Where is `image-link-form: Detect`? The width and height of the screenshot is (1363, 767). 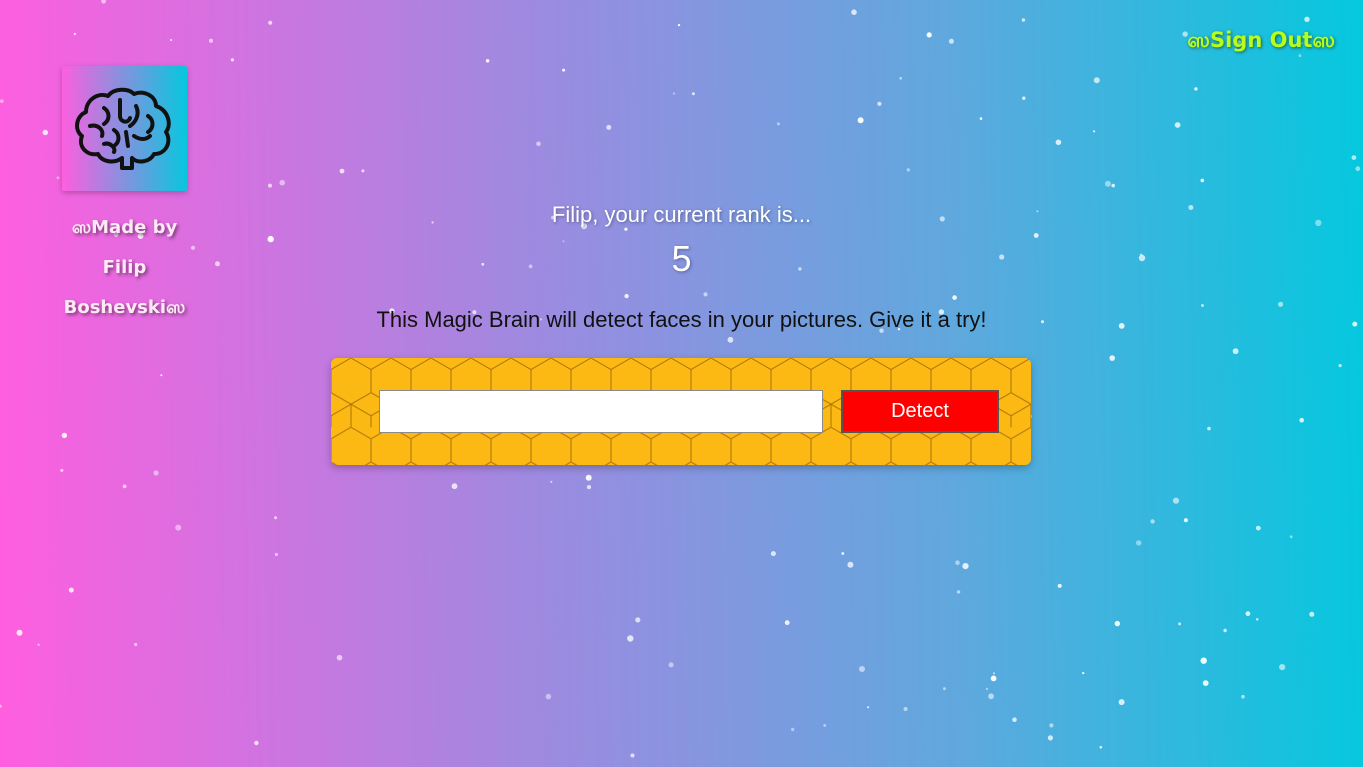 image-link-form: Detect is located at coordinates (681, 411).